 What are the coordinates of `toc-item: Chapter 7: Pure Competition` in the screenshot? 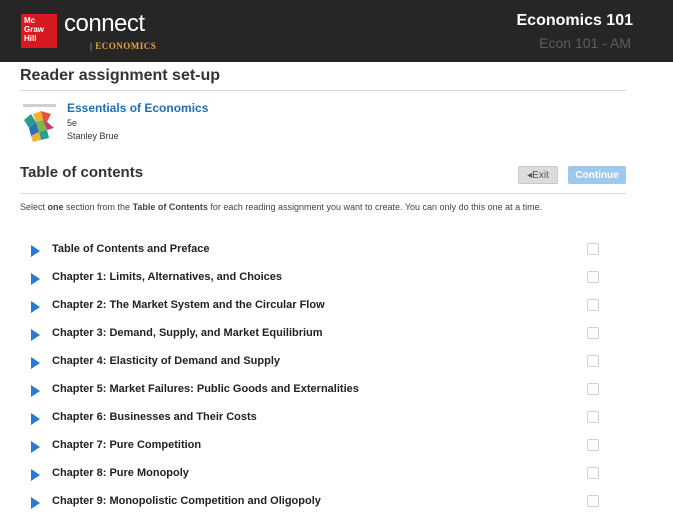 It's located at (336, 446).